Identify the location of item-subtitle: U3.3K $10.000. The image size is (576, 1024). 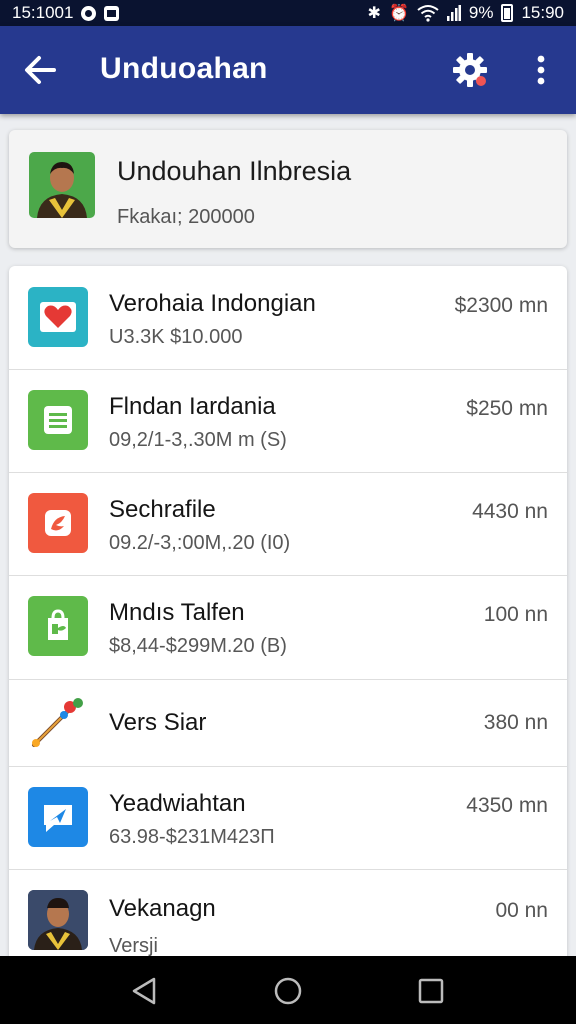
(176, 337).